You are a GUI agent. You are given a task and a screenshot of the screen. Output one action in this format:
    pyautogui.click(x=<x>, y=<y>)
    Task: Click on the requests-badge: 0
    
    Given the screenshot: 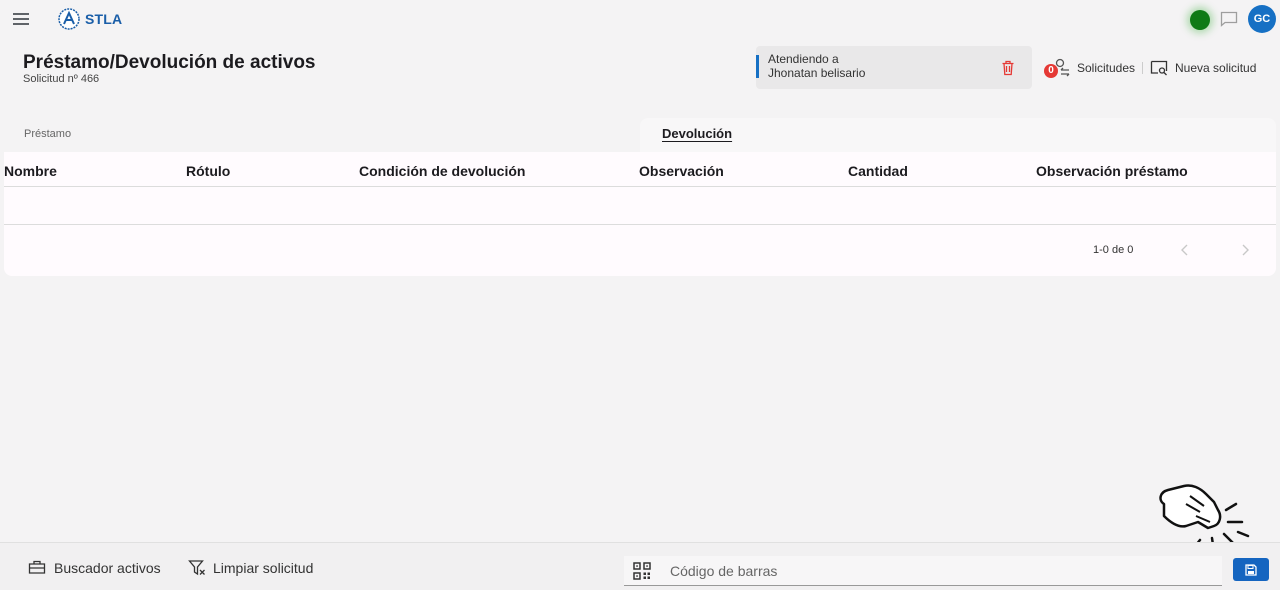 What is the action you would take?
    pyautogui.click(x=1051, y=71)
    